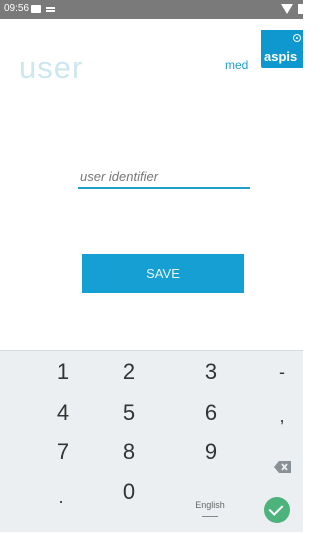  Describe the element at coordinates (129, 452) in the screenshot. I see `key-8: 8` at that location.